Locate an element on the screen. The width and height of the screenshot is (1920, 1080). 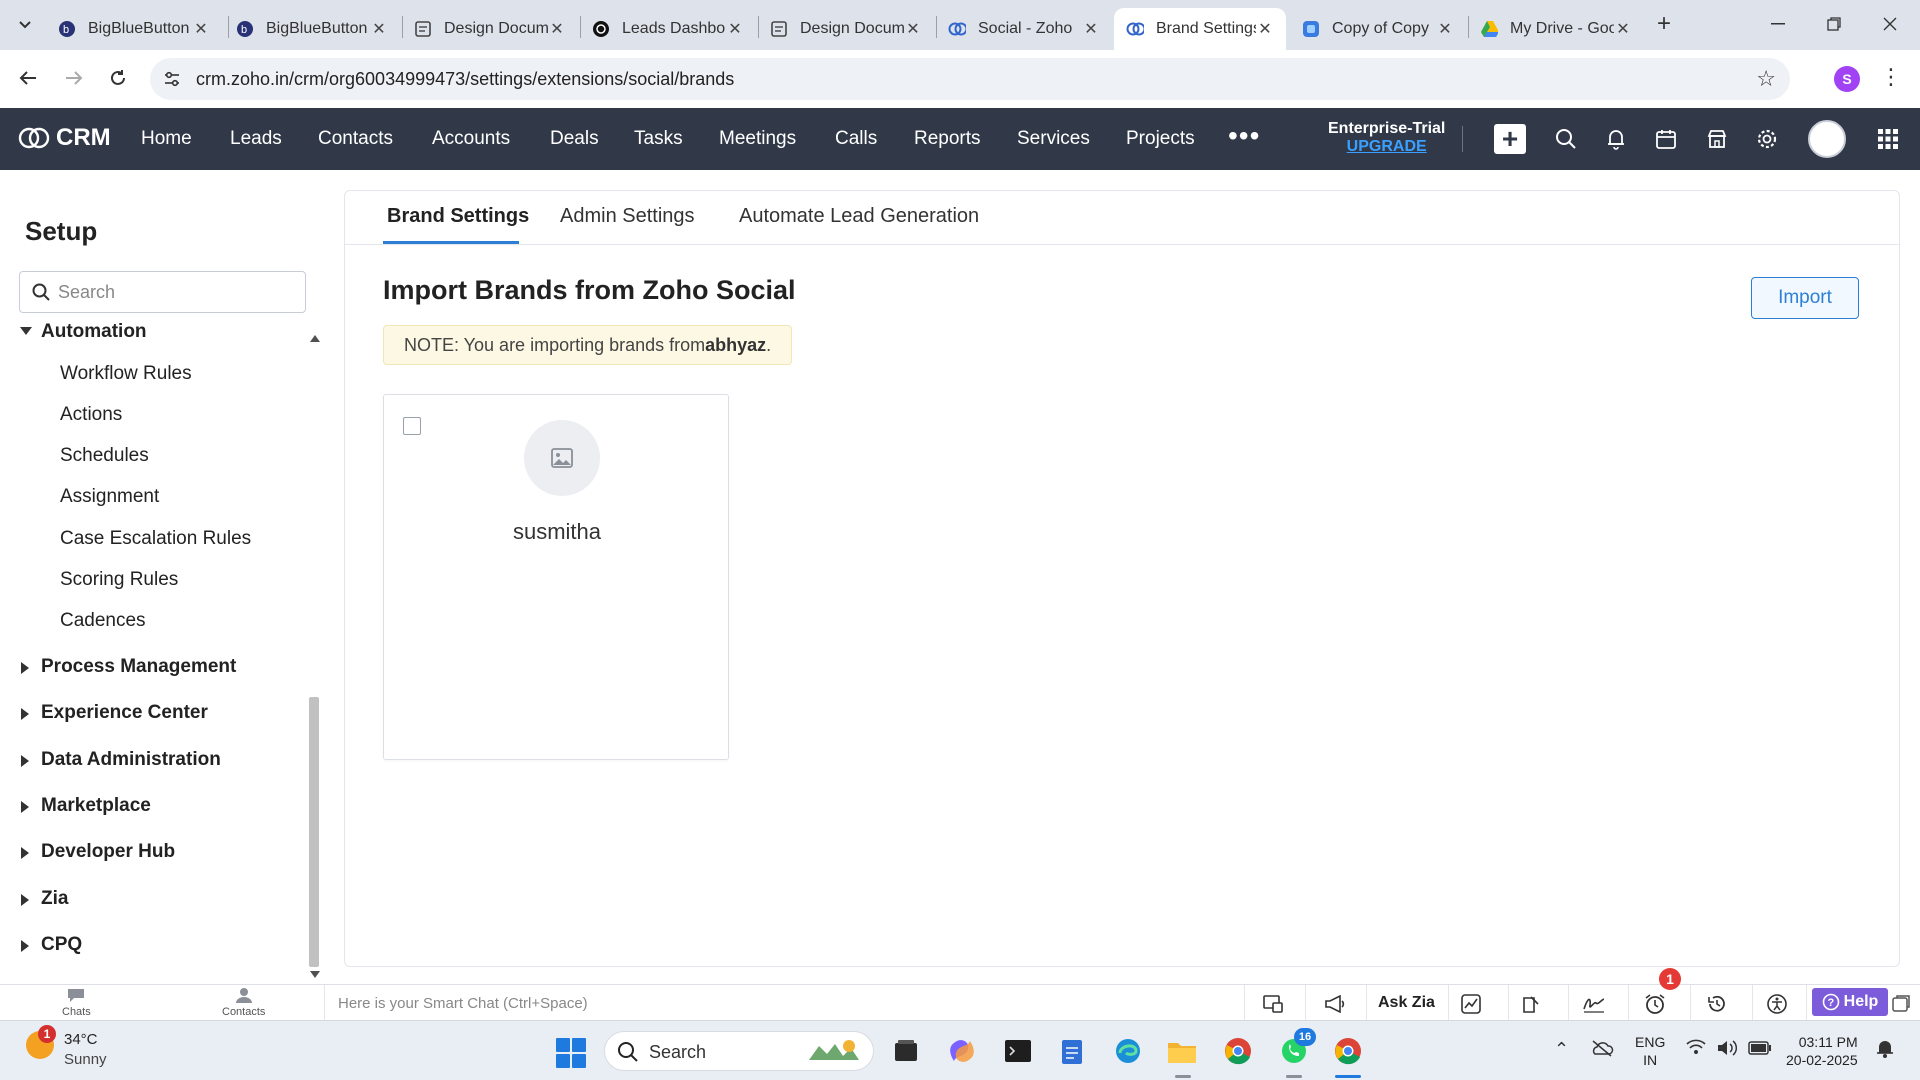
sidebar-item-scoring-rules: Scoring Rules is located at coordinates (119, 580).